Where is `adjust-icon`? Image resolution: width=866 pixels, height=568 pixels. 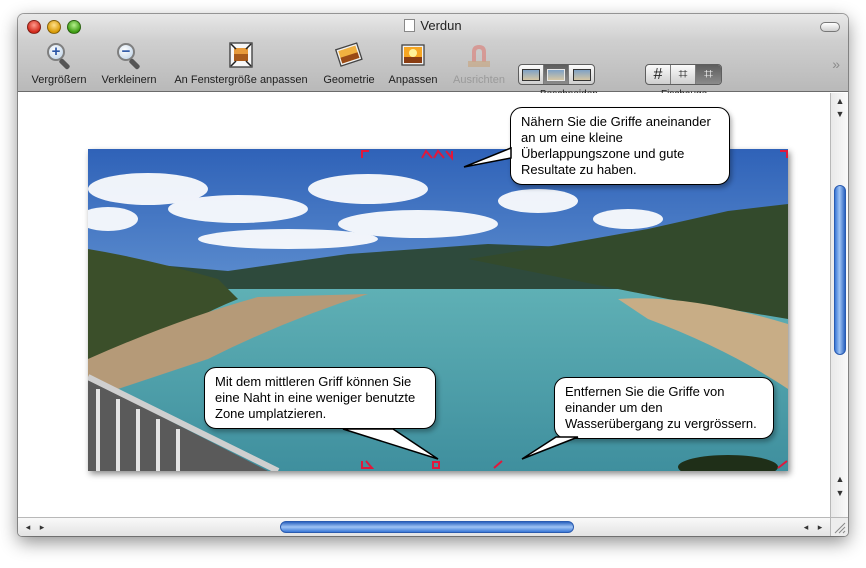 adjust-icon is located at coordinates (413, 55).